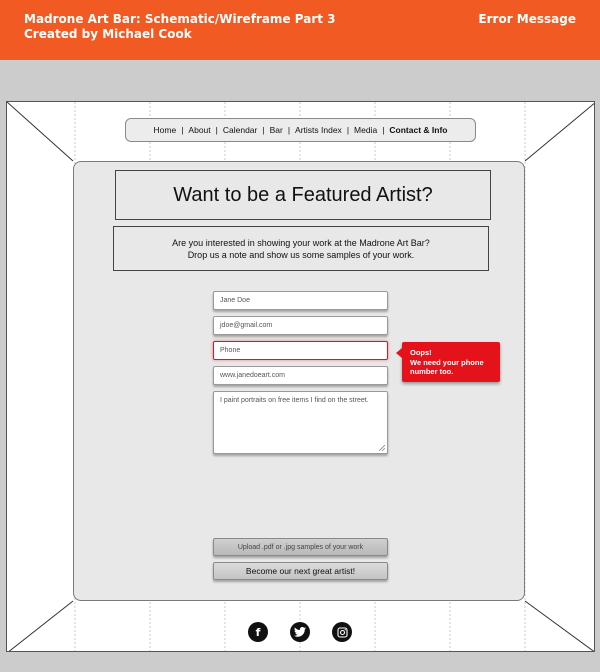 Image resolution: width=600 pixels, height=672 pixels. I want to click on page-title: Want to be a Featured Artist?, so click(303, 195).